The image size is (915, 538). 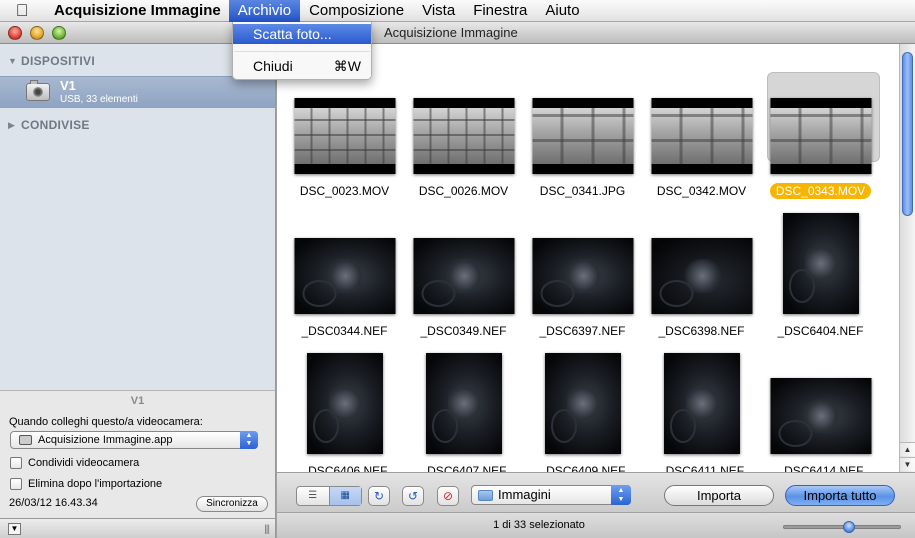 What do you see at coordinates (84, 463) in the screenshot?
I see `share-camera-label: Condividi videocamera` at bounding box center [84, 463].